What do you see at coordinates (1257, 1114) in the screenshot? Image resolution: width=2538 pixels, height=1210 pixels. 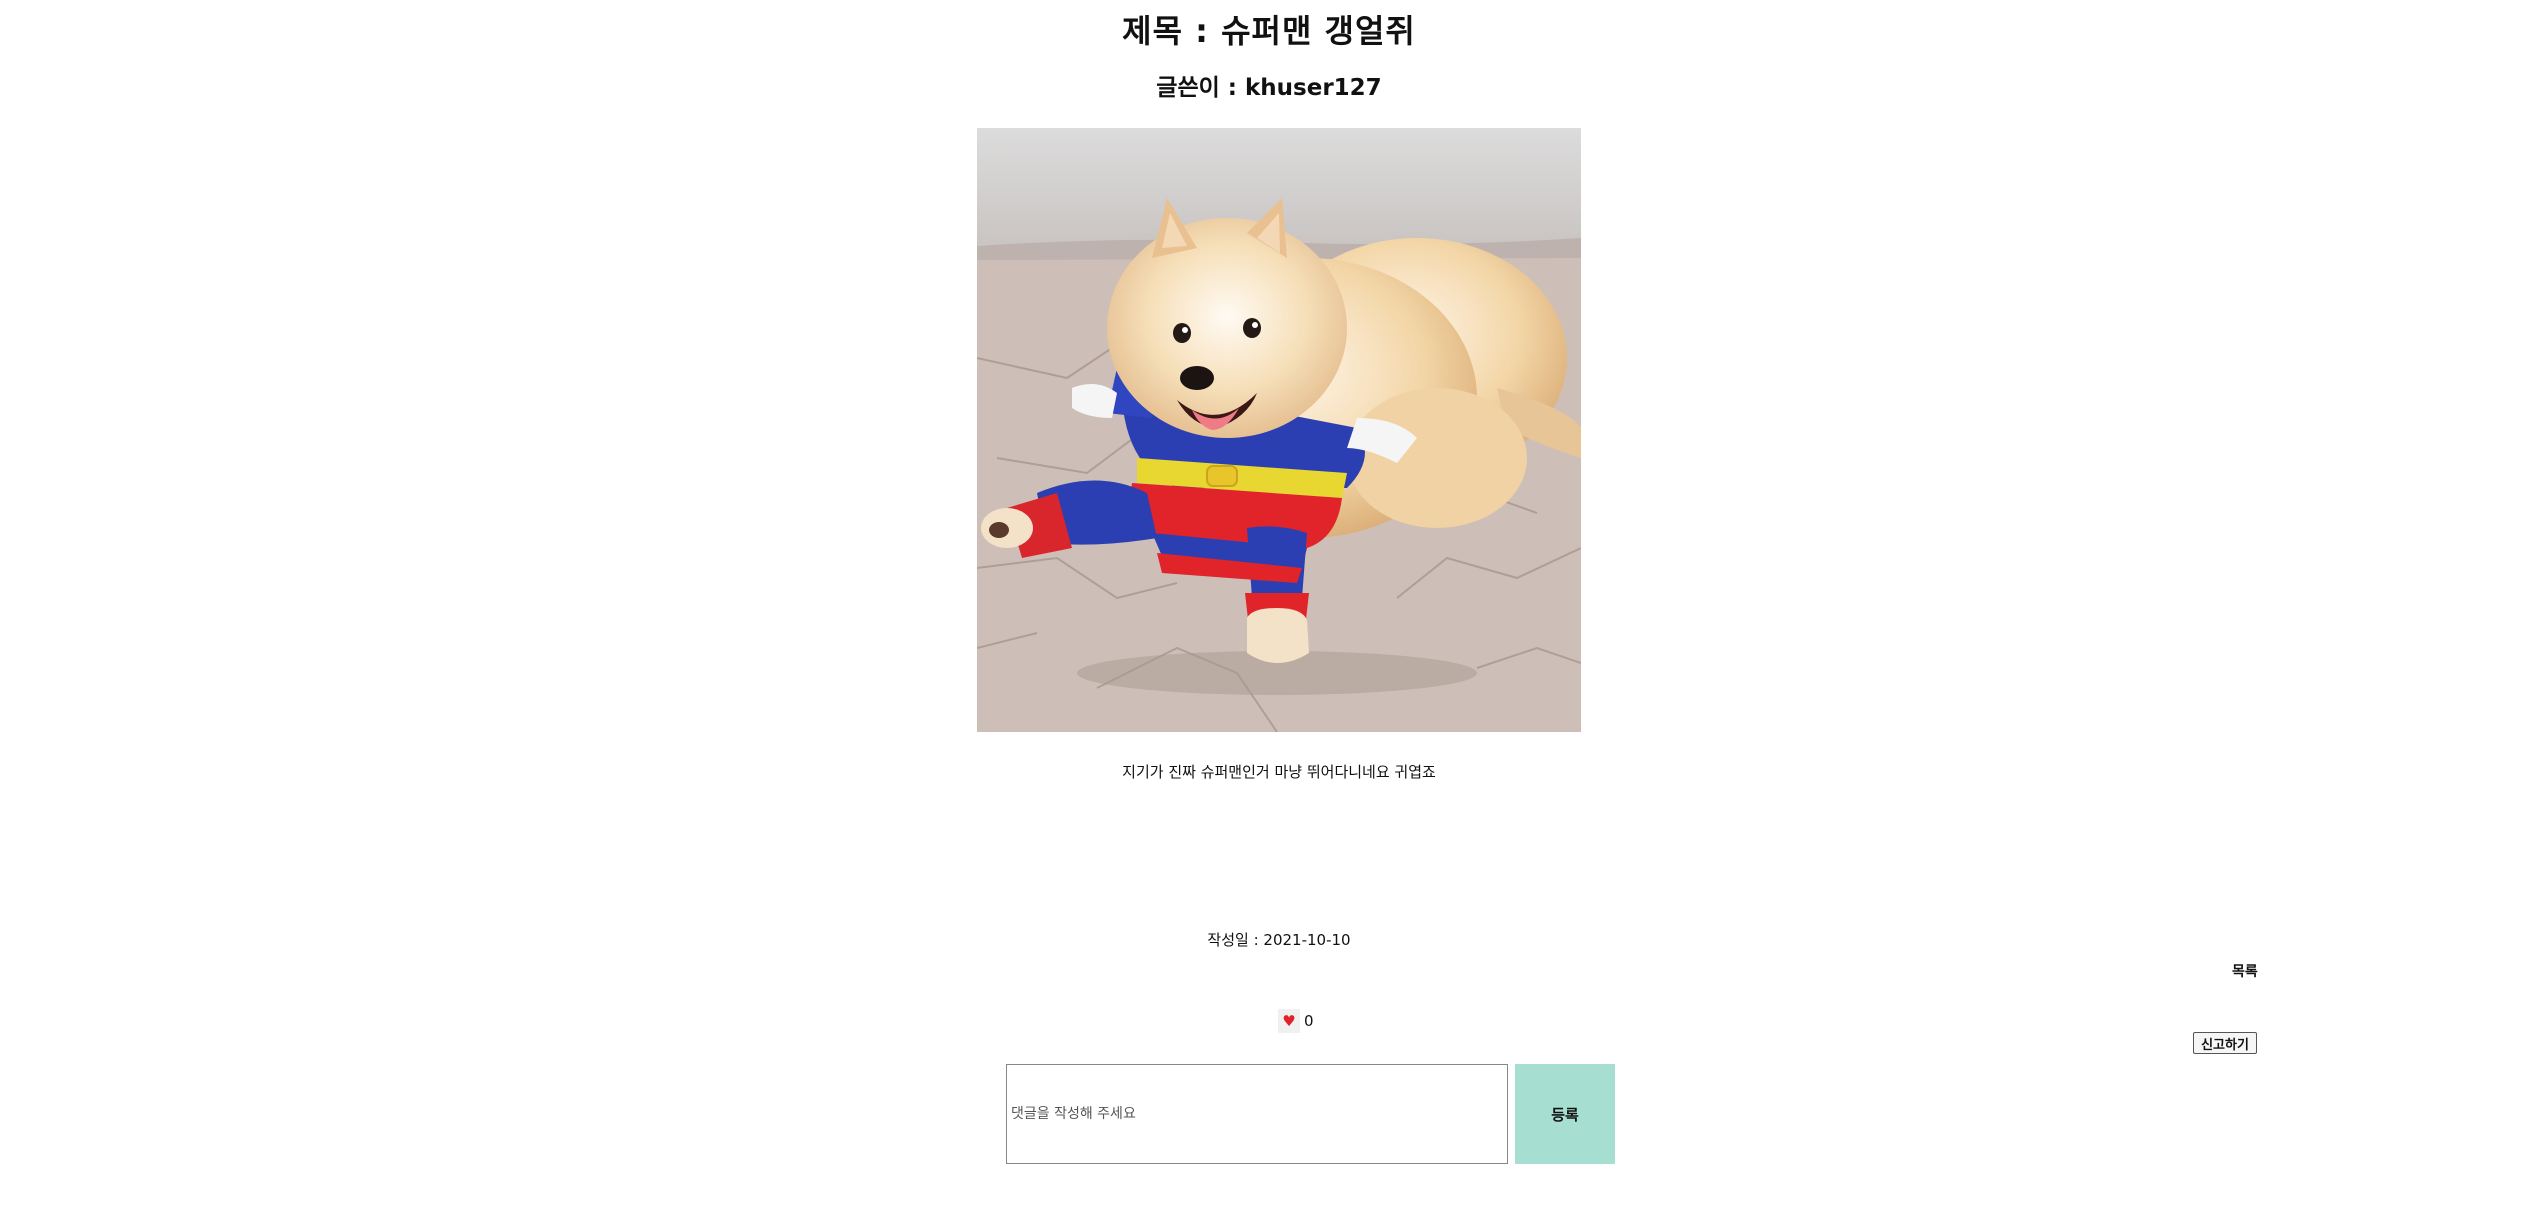 I see `comment-input` at bounding box center [1257, 1114].